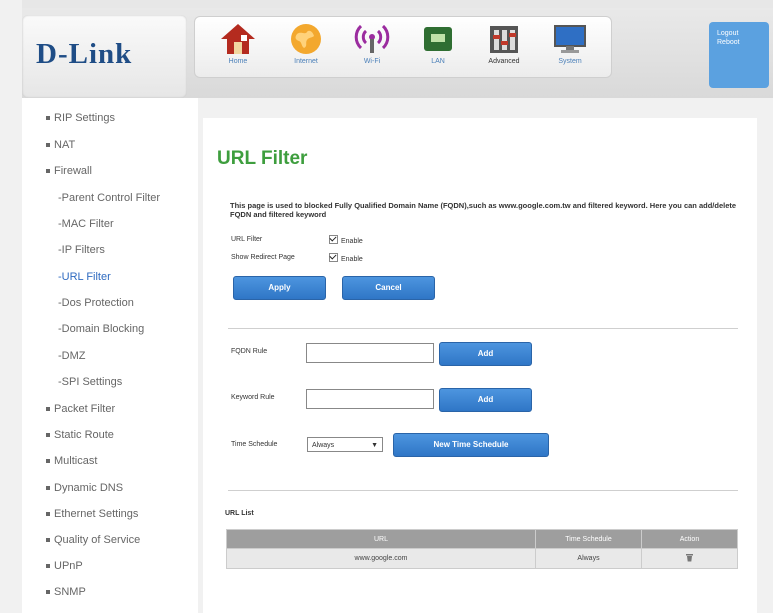 Image resolution: width=773 pixels, height=613 pixels. I want to click on column-header-time-schedule: Time Schedule, so click(588, 539).